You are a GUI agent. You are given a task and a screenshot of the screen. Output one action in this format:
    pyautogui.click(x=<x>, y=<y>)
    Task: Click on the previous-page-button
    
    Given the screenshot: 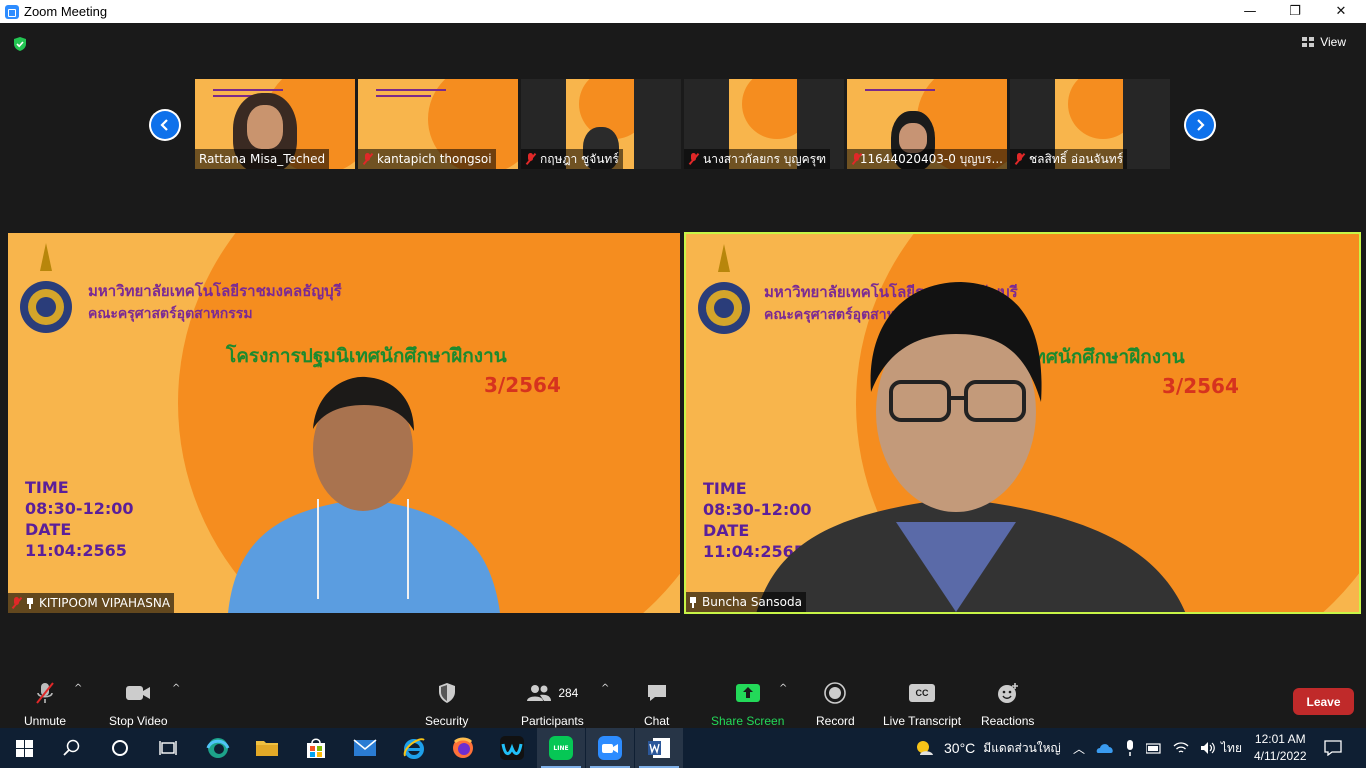 What is the action you would take?
    pyautogui.click(x=165, y=125)
    